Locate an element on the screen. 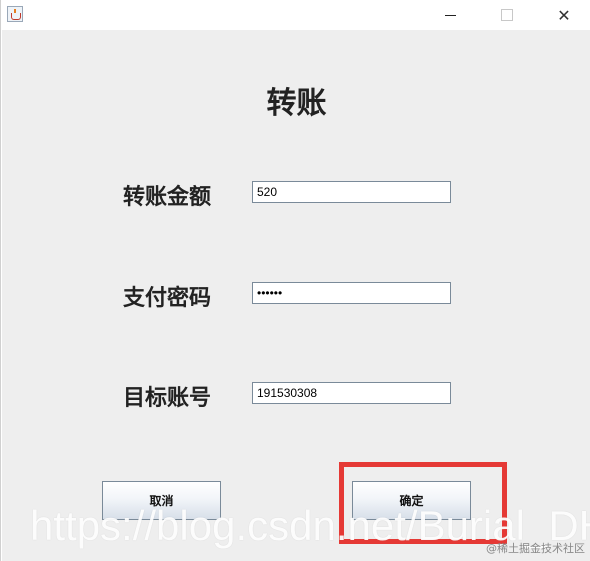 This screenshot has width=590, height=561. page-title: 转账 is located at coordinates (296, 103).